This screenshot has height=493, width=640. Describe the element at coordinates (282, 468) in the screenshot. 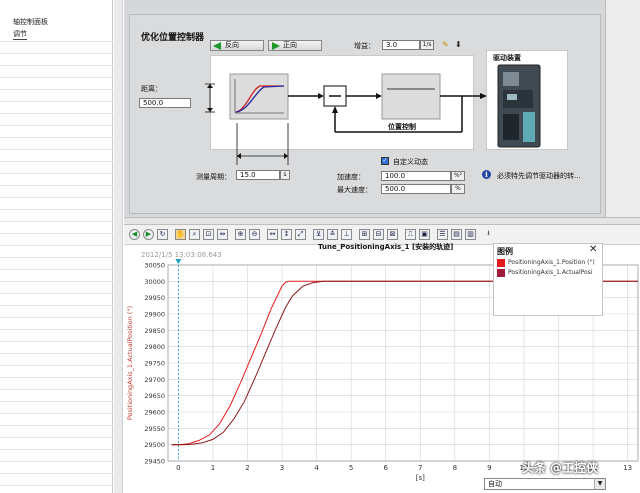

I see `x-tick-label: 3` at that location.